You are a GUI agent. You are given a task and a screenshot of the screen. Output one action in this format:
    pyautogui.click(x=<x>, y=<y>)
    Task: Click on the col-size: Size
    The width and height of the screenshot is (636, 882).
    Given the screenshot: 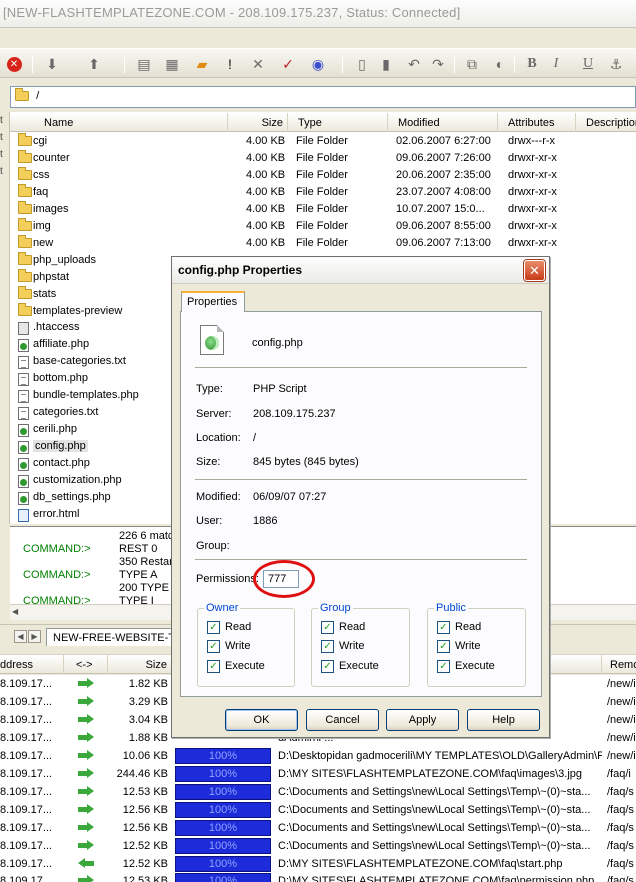 What is the action you would take?
    pyautogui.click(x=258, y=122)
    